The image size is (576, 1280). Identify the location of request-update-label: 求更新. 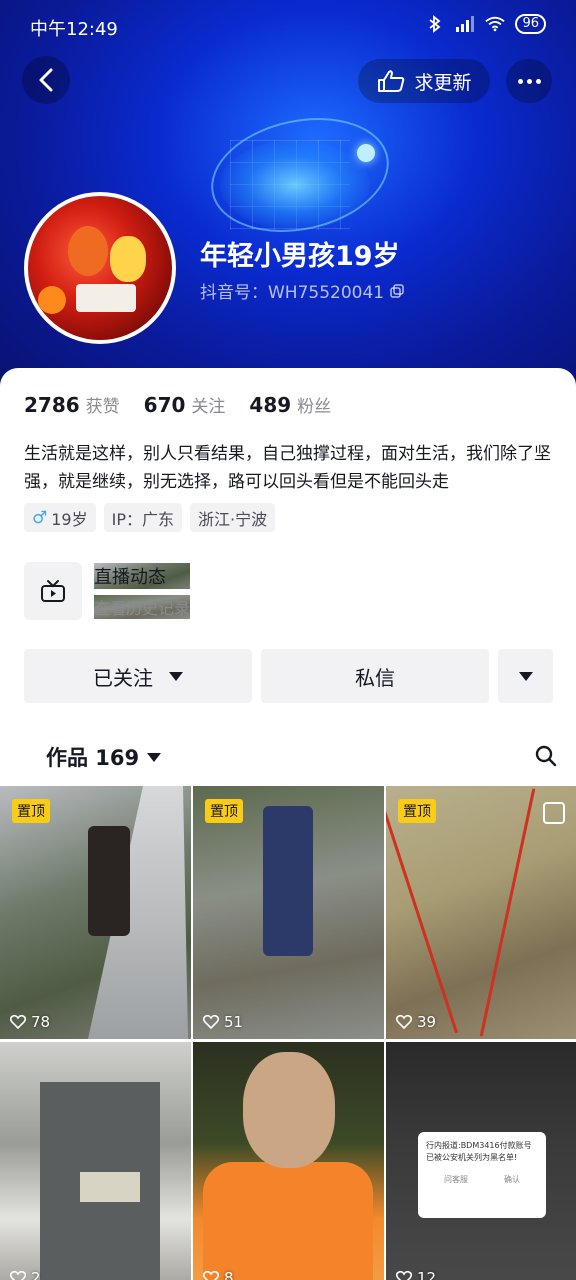
(443, 82).